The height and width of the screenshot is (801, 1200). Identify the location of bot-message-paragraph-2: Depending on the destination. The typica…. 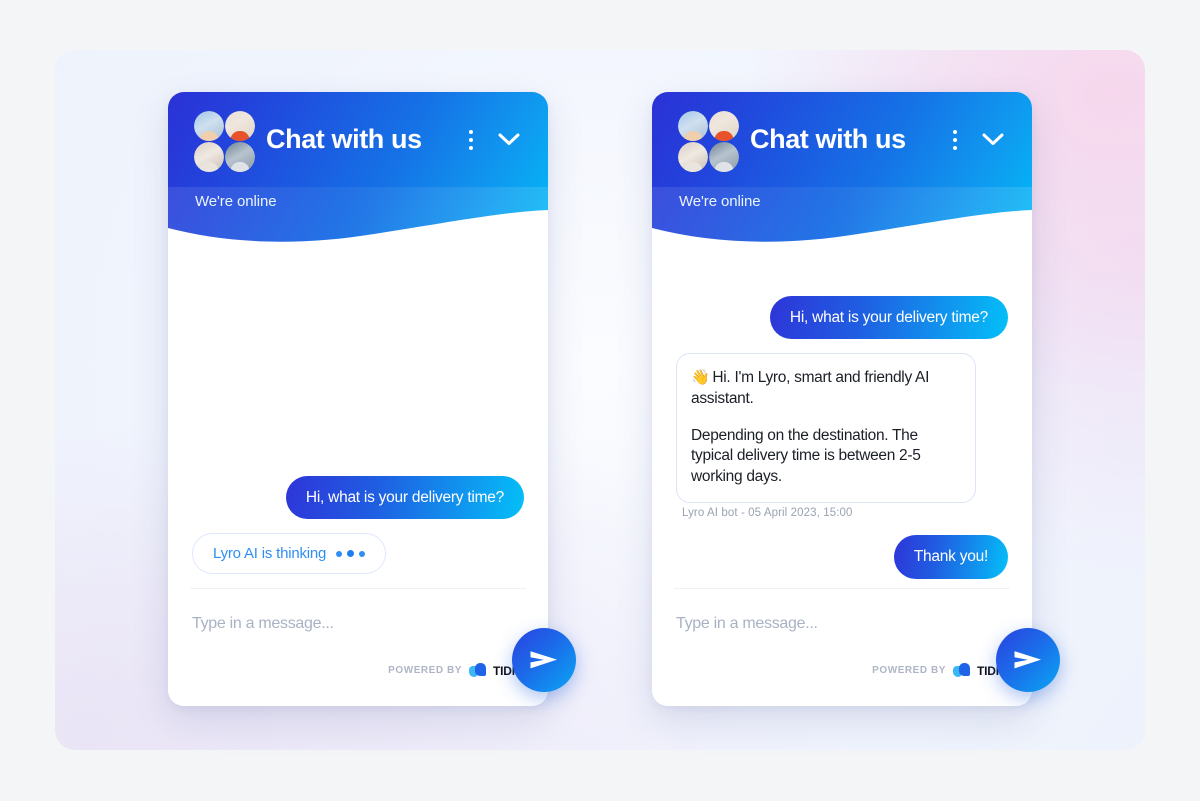
(806, 455).